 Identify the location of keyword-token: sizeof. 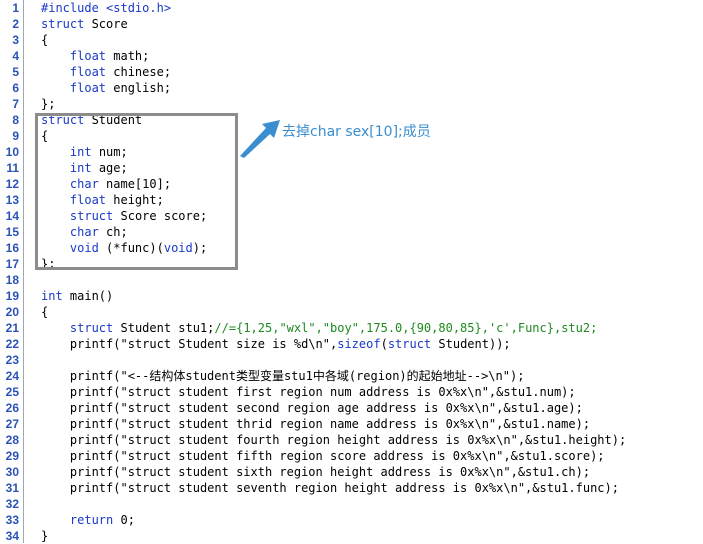
(359, 344).